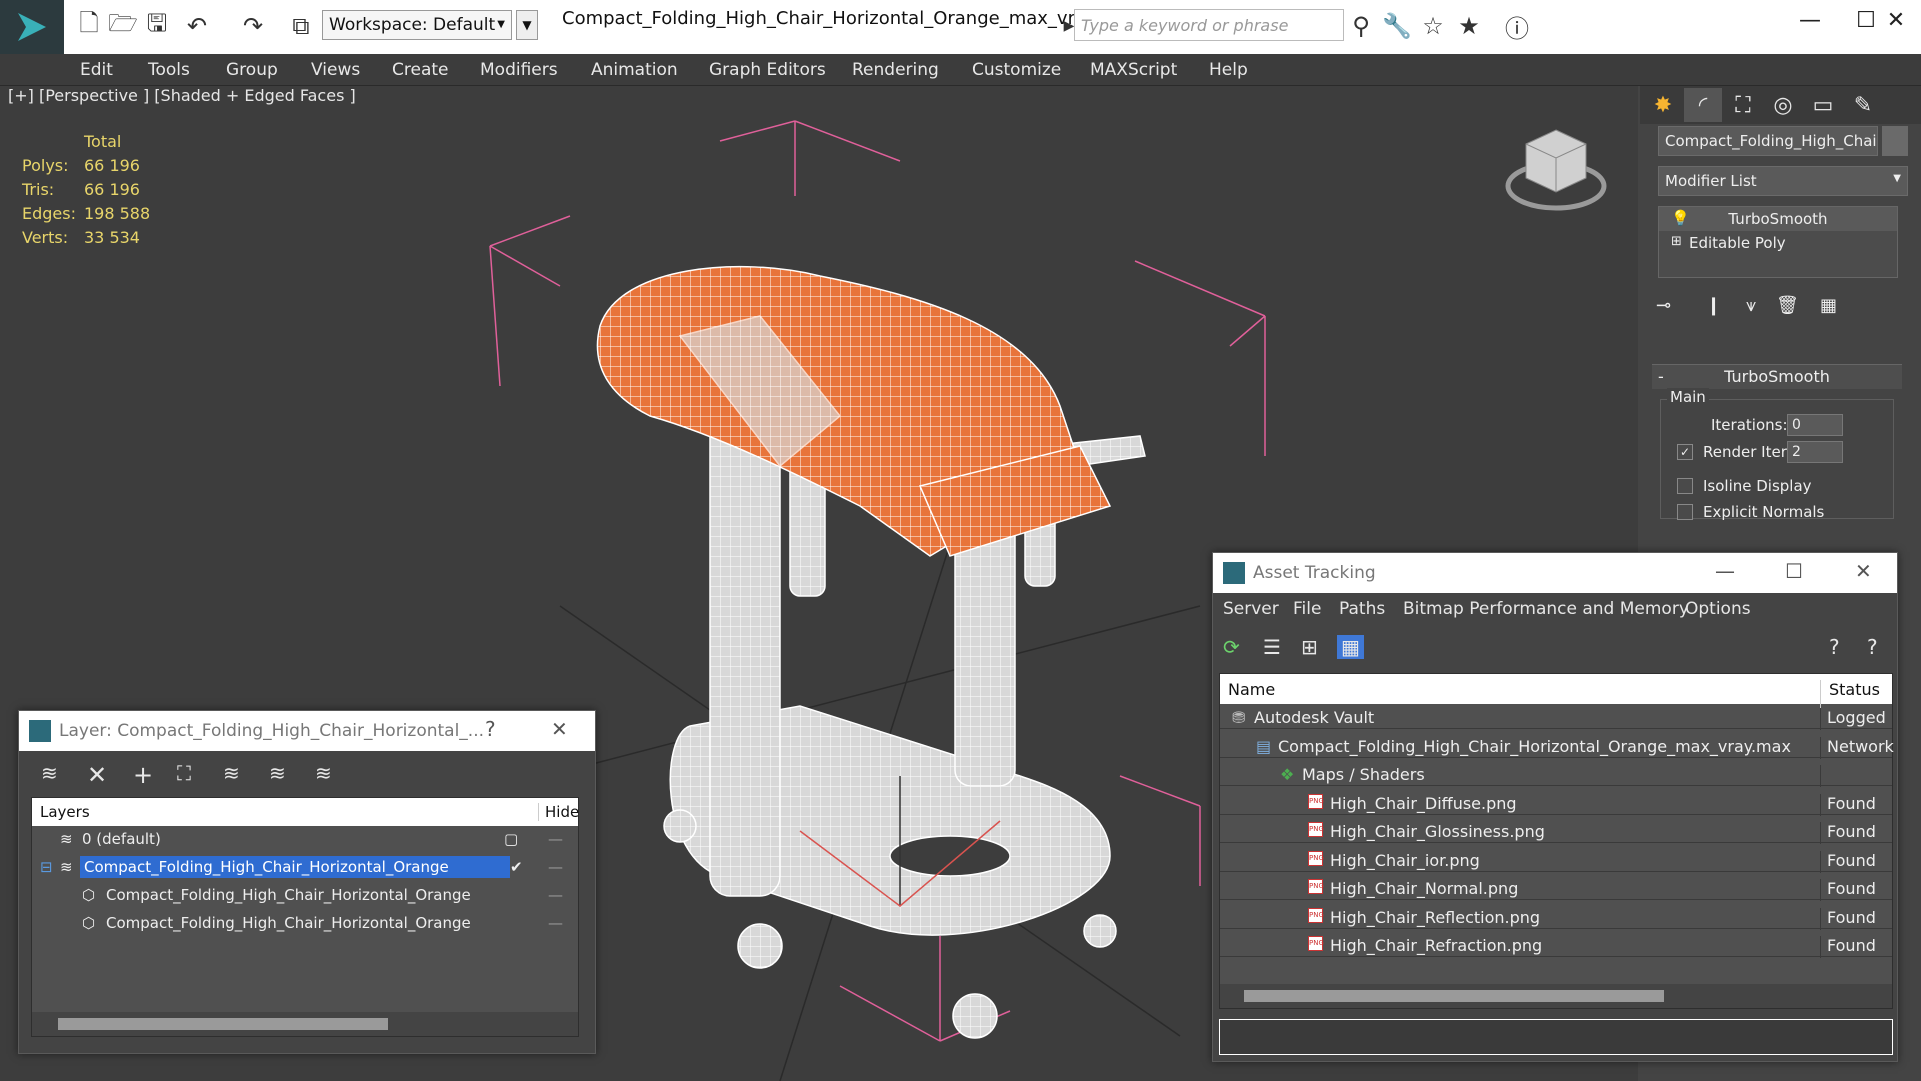 Image resolution: width=1921 pixels, height=1081 pixels. What do you see at coordinates (1815, 425) in the screenshot?
I see `iterations-spinner: 0` at bounding box center [1815, 425].